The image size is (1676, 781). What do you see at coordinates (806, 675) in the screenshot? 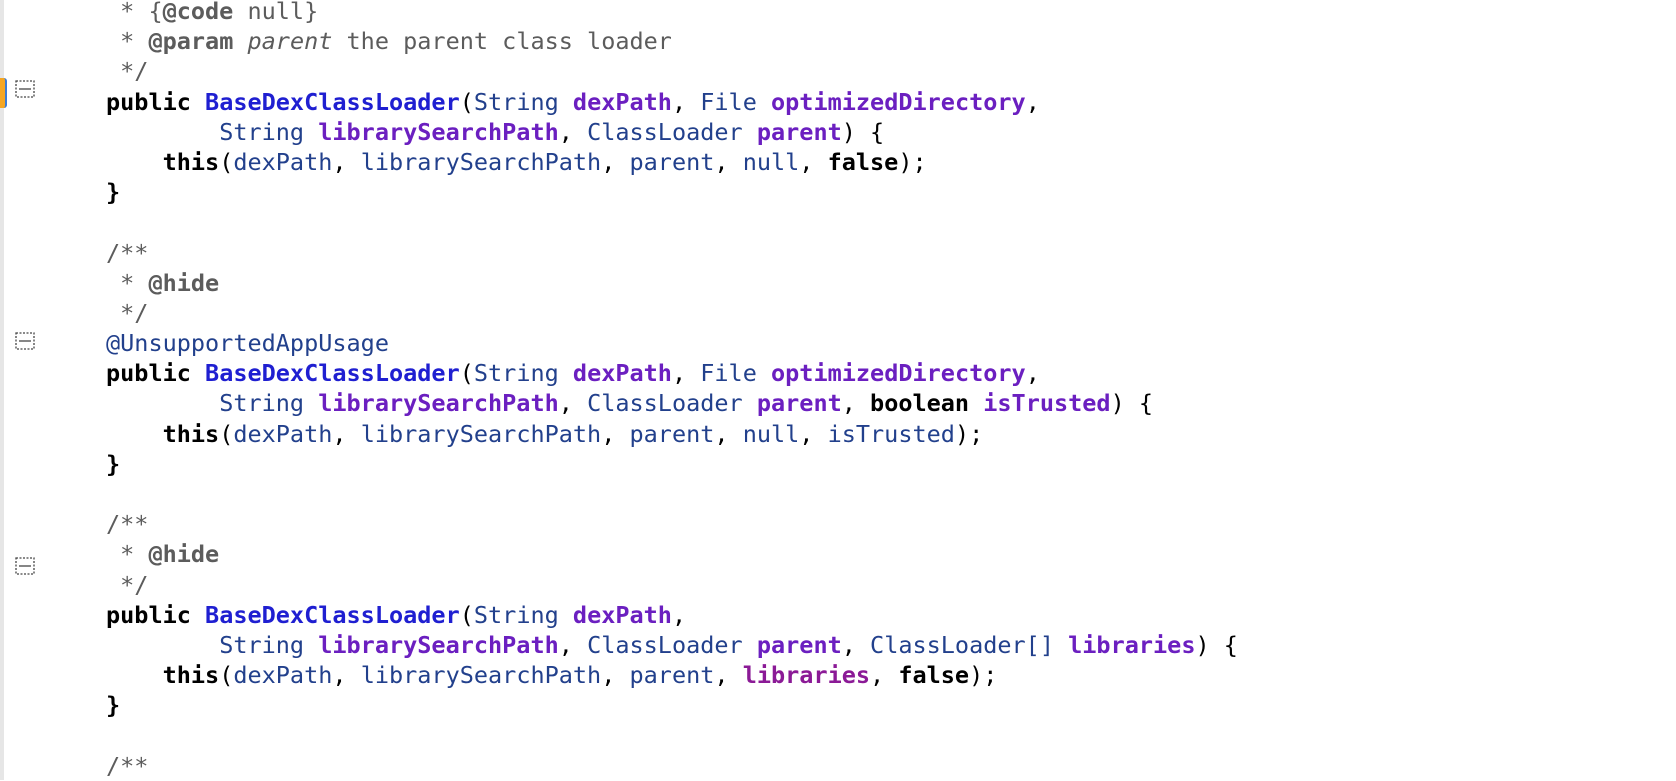
I see `code-token: libraries` at bounding box center [806, 675].